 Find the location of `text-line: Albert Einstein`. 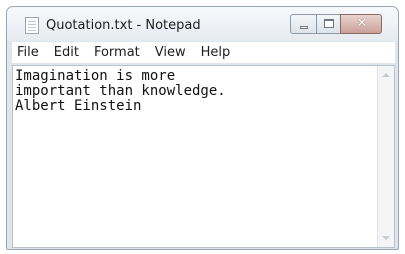

text-line: Albert Einstein is located at coordinates (78, 106).